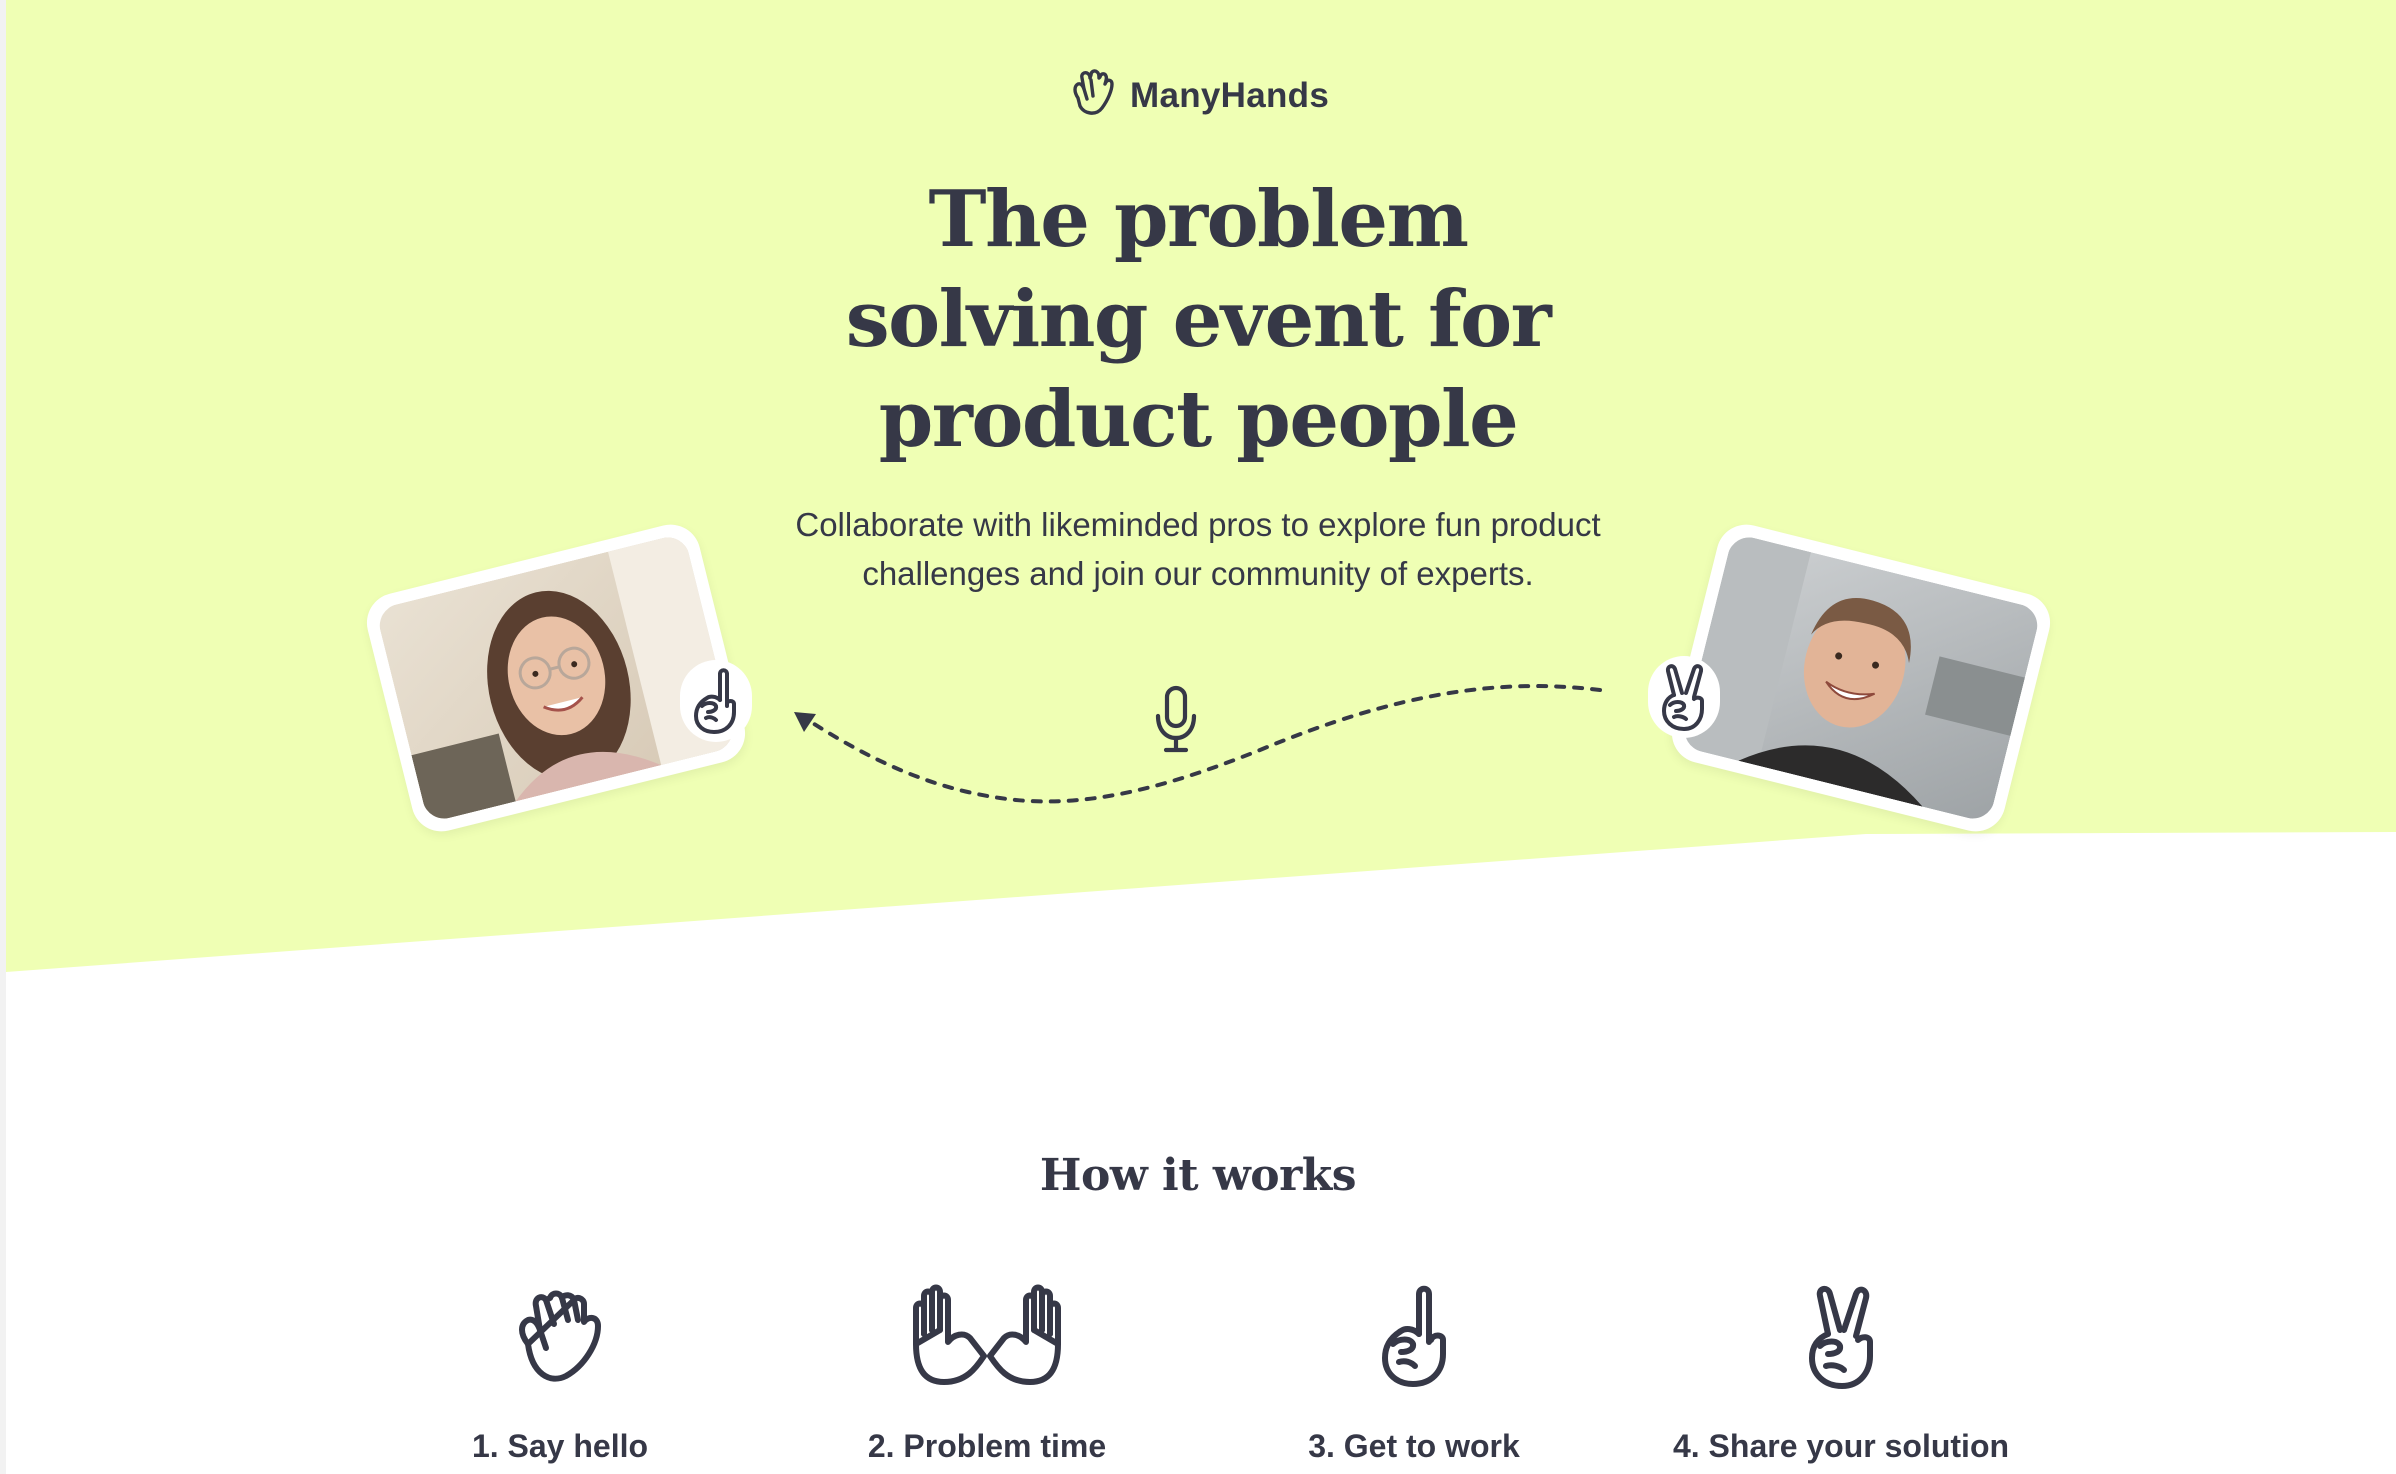  What do you see at coordinates (1176, 722) in the screenshot?
I see `microphone-icon` at bounding box center [1176, 722].